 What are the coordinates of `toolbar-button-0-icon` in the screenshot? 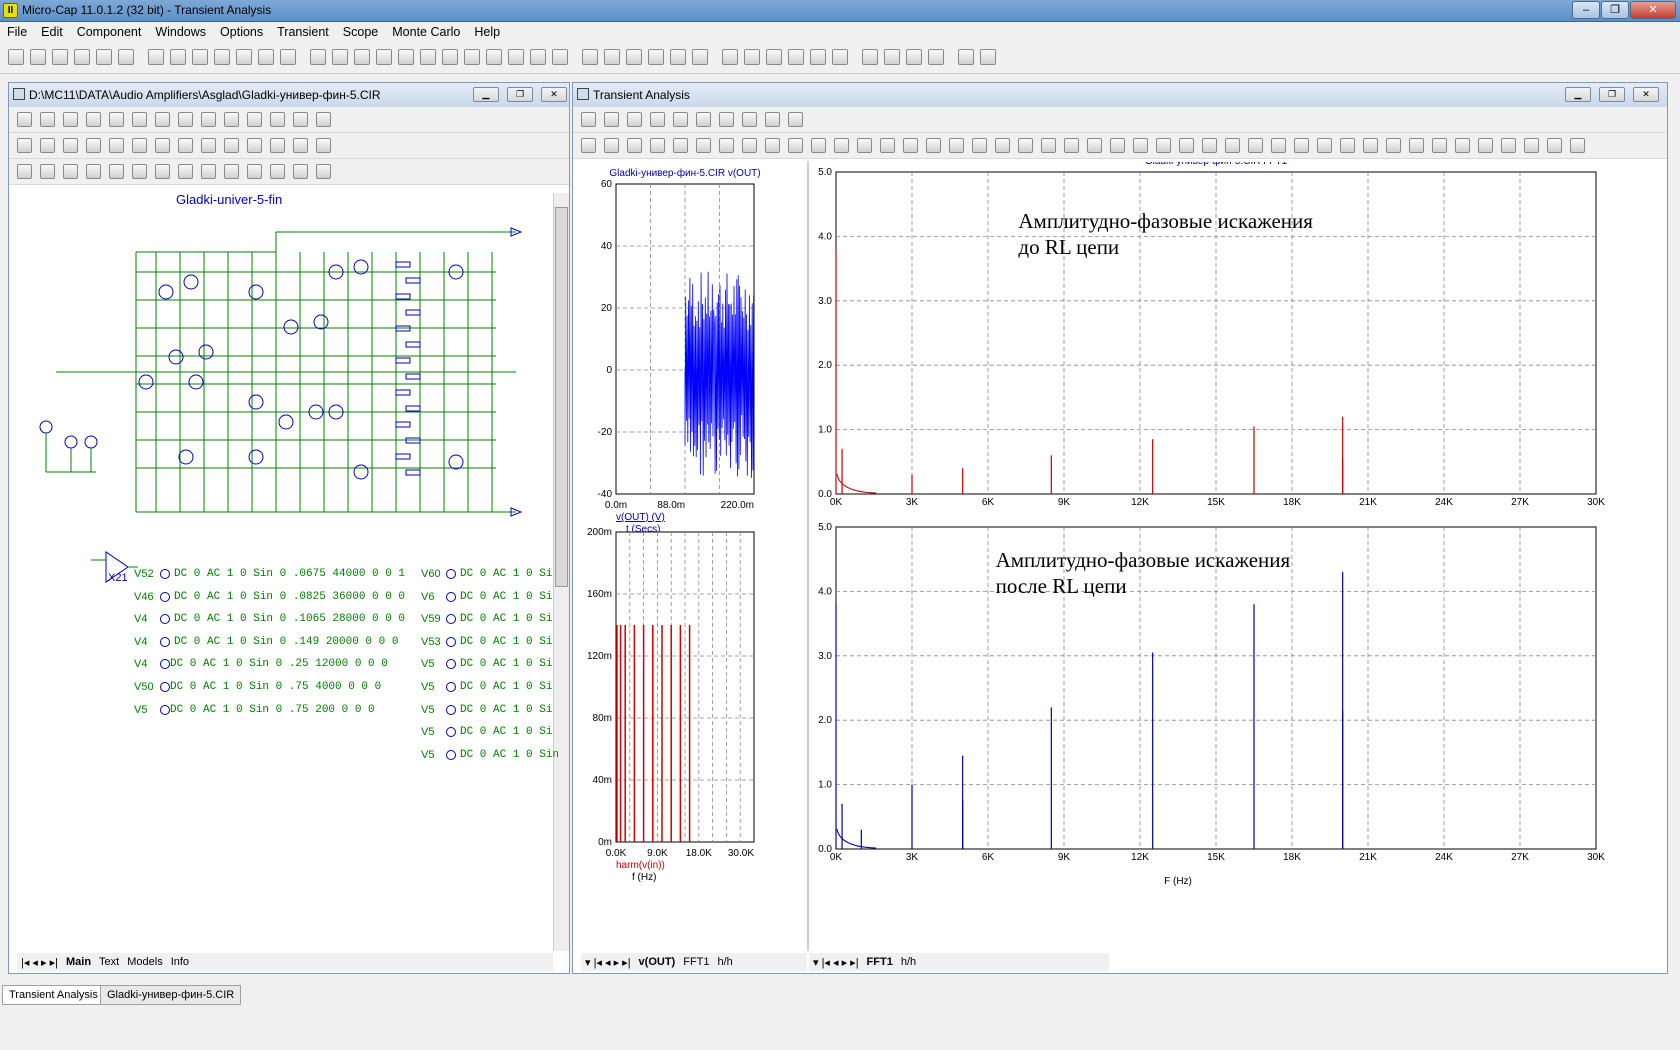 It's located at (16, 57).